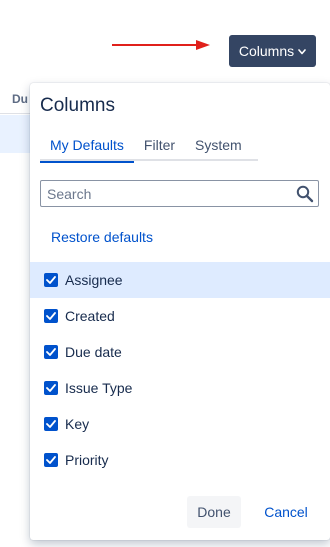  What do you see at coordinates (87, 148) in the screenshot?
I see `tab-my-defaults: My Defaults` at bounding box center [87, 148].